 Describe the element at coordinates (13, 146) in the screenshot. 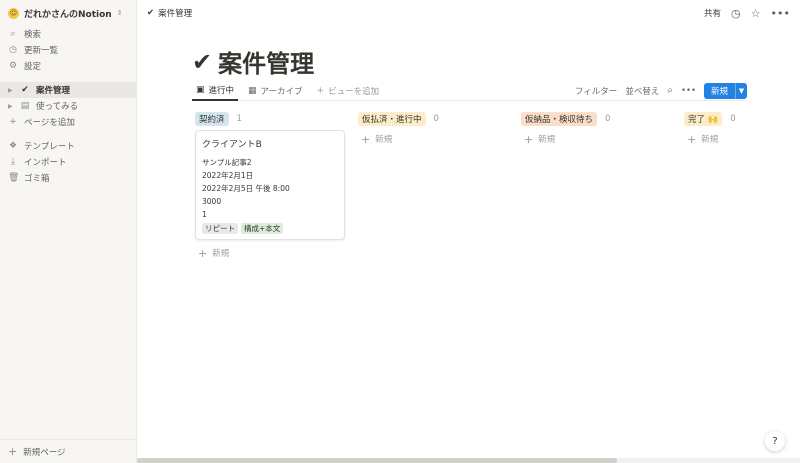

I see `template-icon: ❖` at that location.